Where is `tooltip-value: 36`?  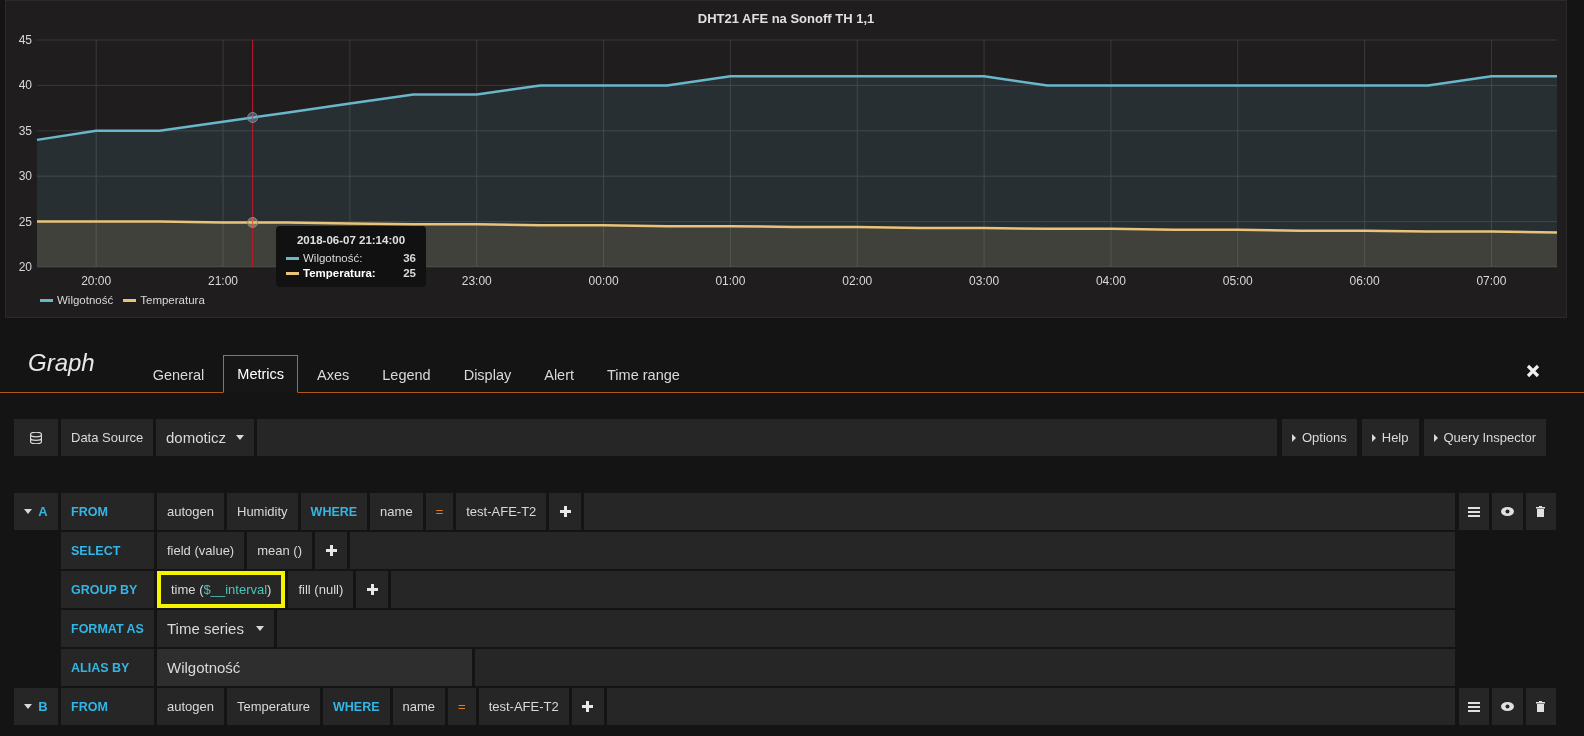 tooltip-value: 36 is located at coordinates (409, 258).